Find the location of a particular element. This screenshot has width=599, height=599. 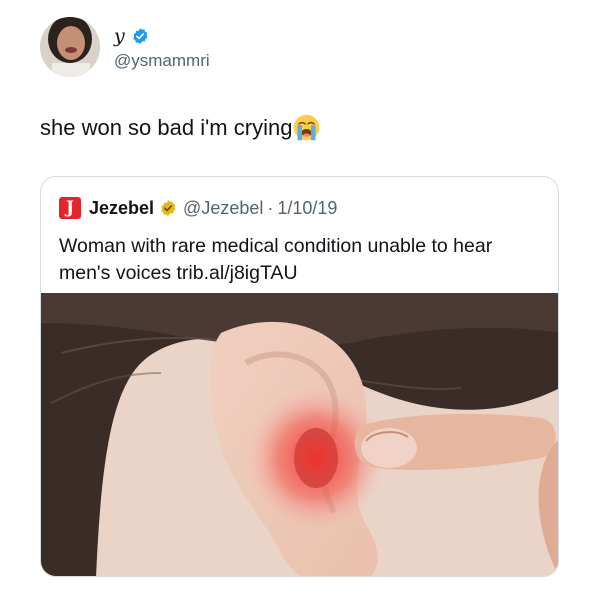

tweet-text: she won so bad i'm crying is located at coordinates (180, 127).